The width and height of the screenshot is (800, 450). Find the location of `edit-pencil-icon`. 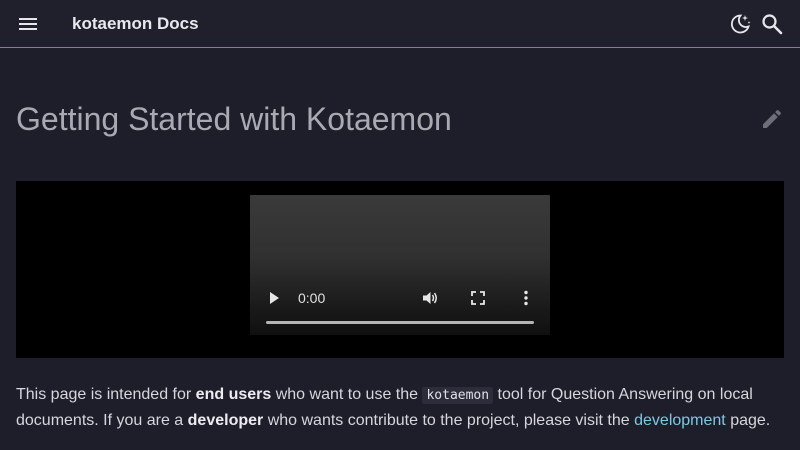

edit-pencil-icon is located at coordinates (772, 118).